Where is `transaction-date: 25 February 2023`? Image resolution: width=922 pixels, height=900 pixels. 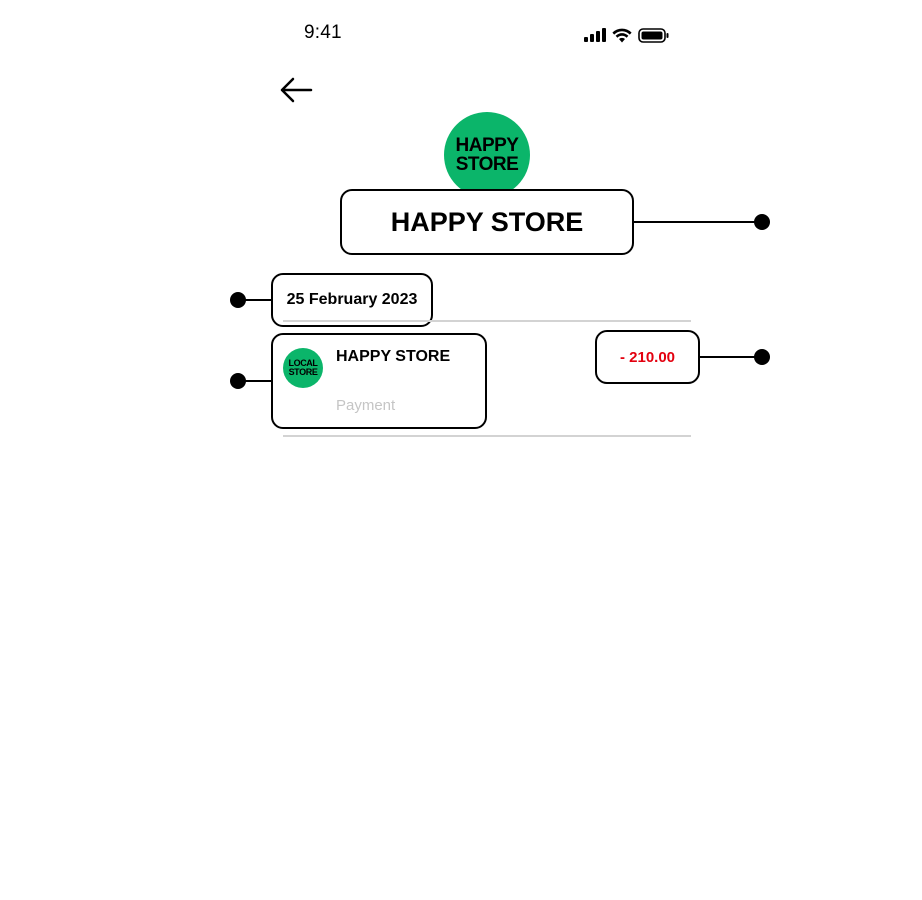 transaction-date: 25 February 2023 is located at coordinates (352, 300).